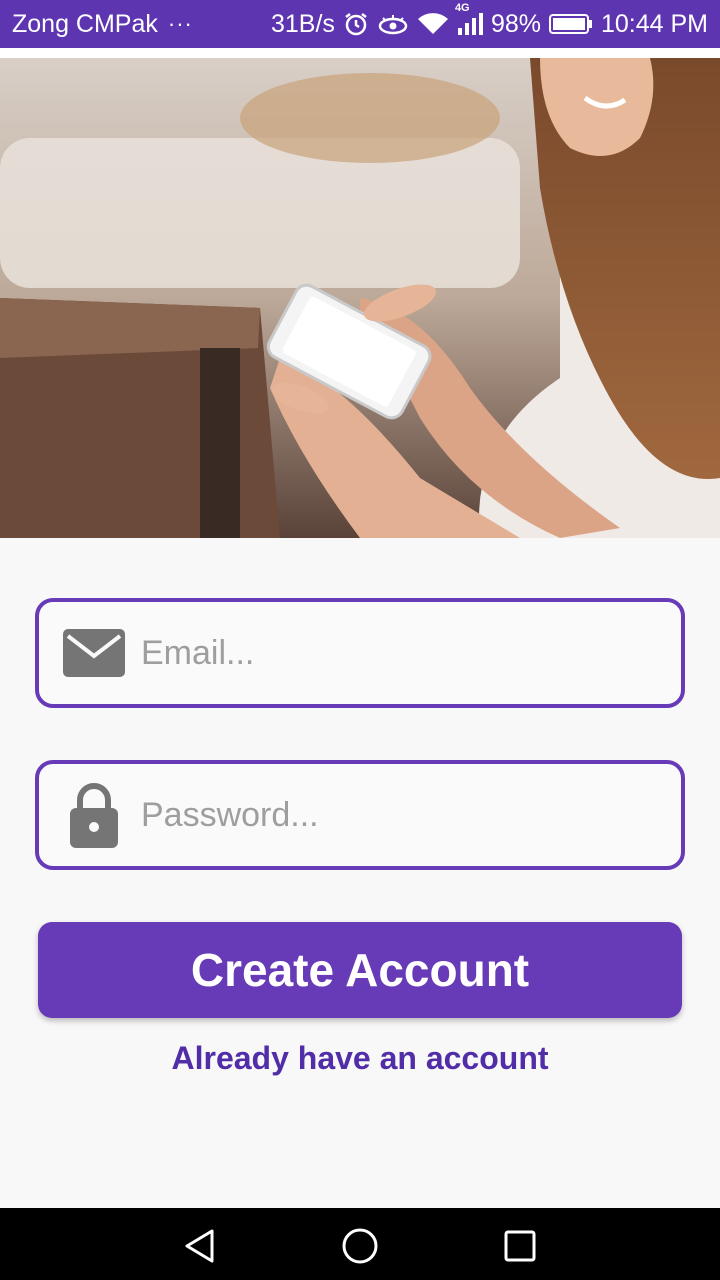 The image size is (720, 1280). I want to click on status-icons: 31B/s 4G 98% 10:44 PM, so click(489, 20).